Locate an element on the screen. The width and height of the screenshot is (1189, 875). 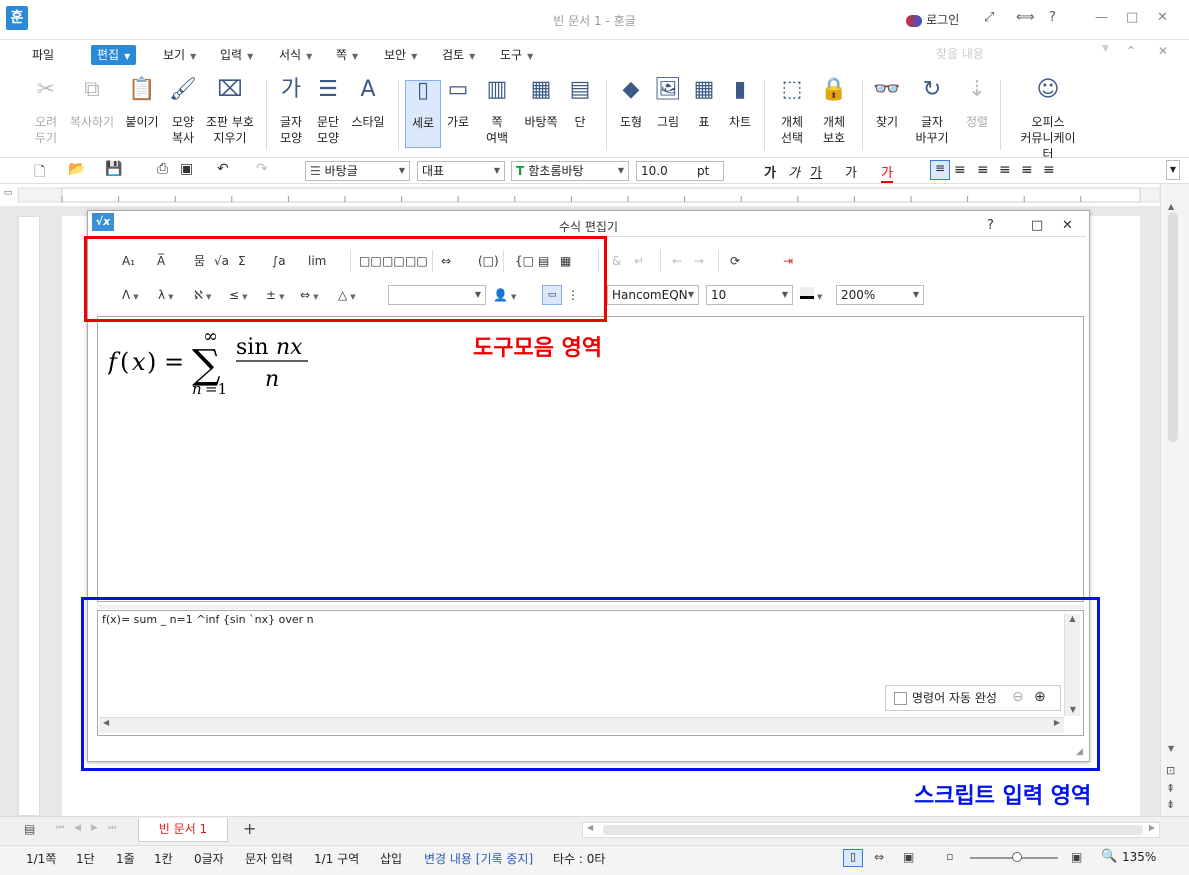
eq-tool-19-button: → is located at coordinates (699, 261).